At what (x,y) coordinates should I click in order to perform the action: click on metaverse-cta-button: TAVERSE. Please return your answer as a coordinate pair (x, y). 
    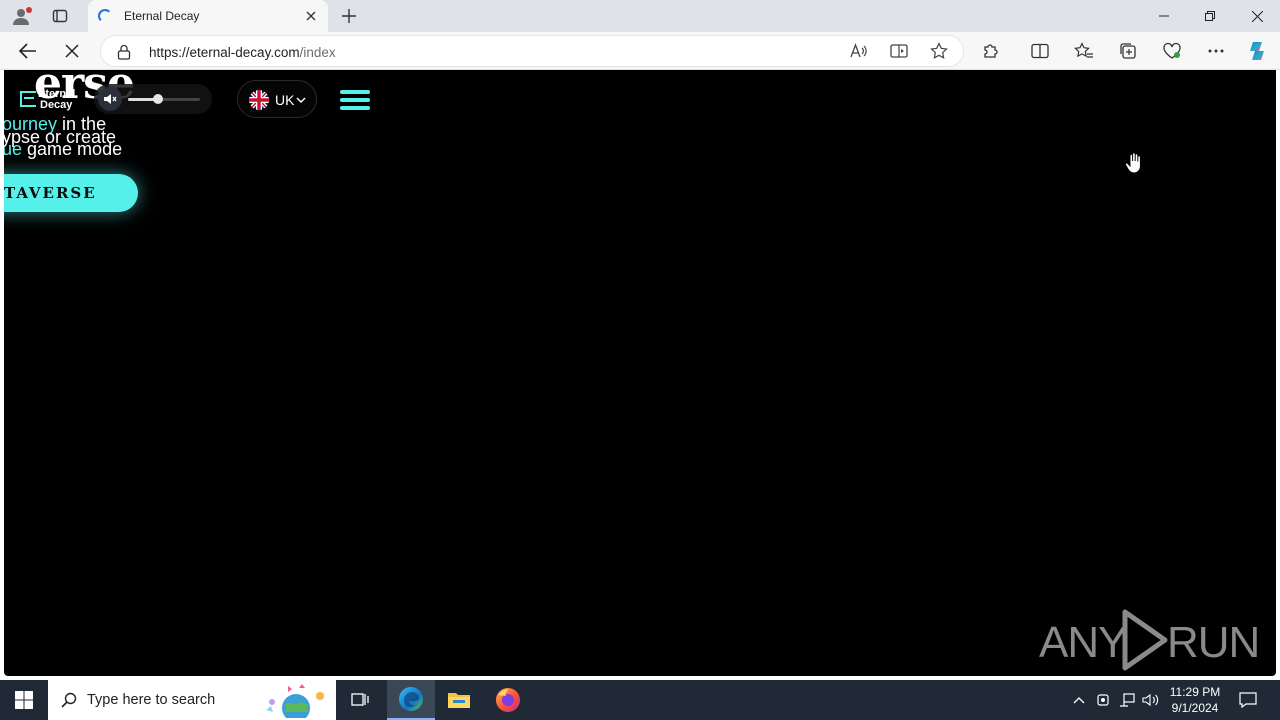
    Looking at the image, I should click on (71, 193).